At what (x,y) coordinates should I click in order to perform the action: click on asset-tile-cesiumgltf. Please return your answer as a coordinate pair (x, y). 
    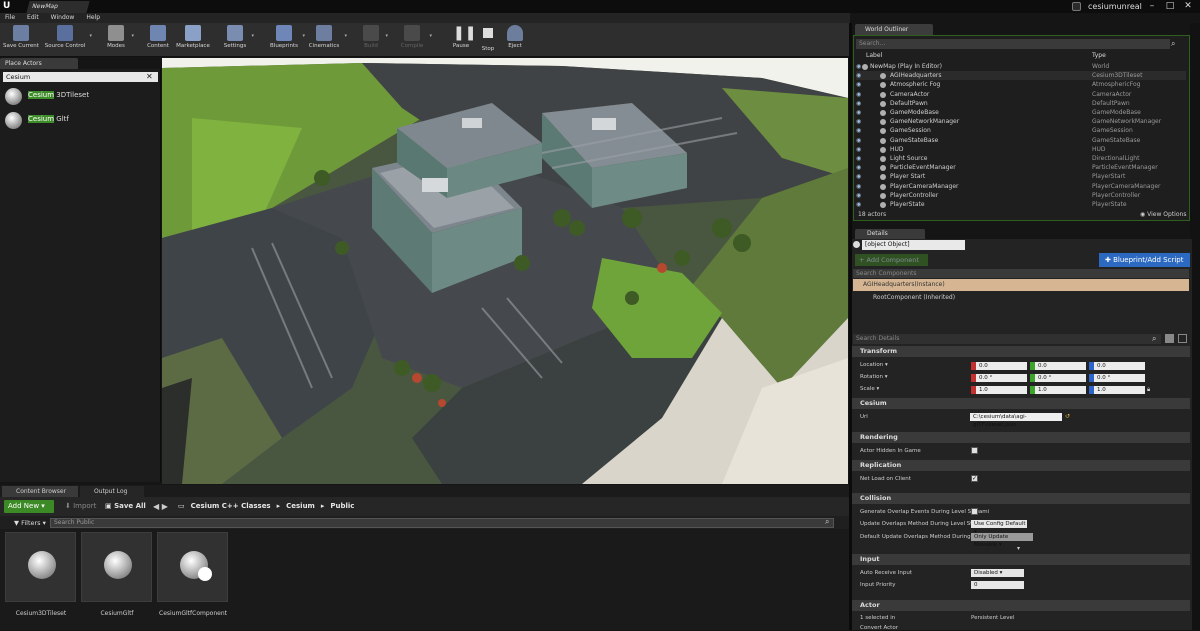
    Looking at the image, I should click on (116, 567).